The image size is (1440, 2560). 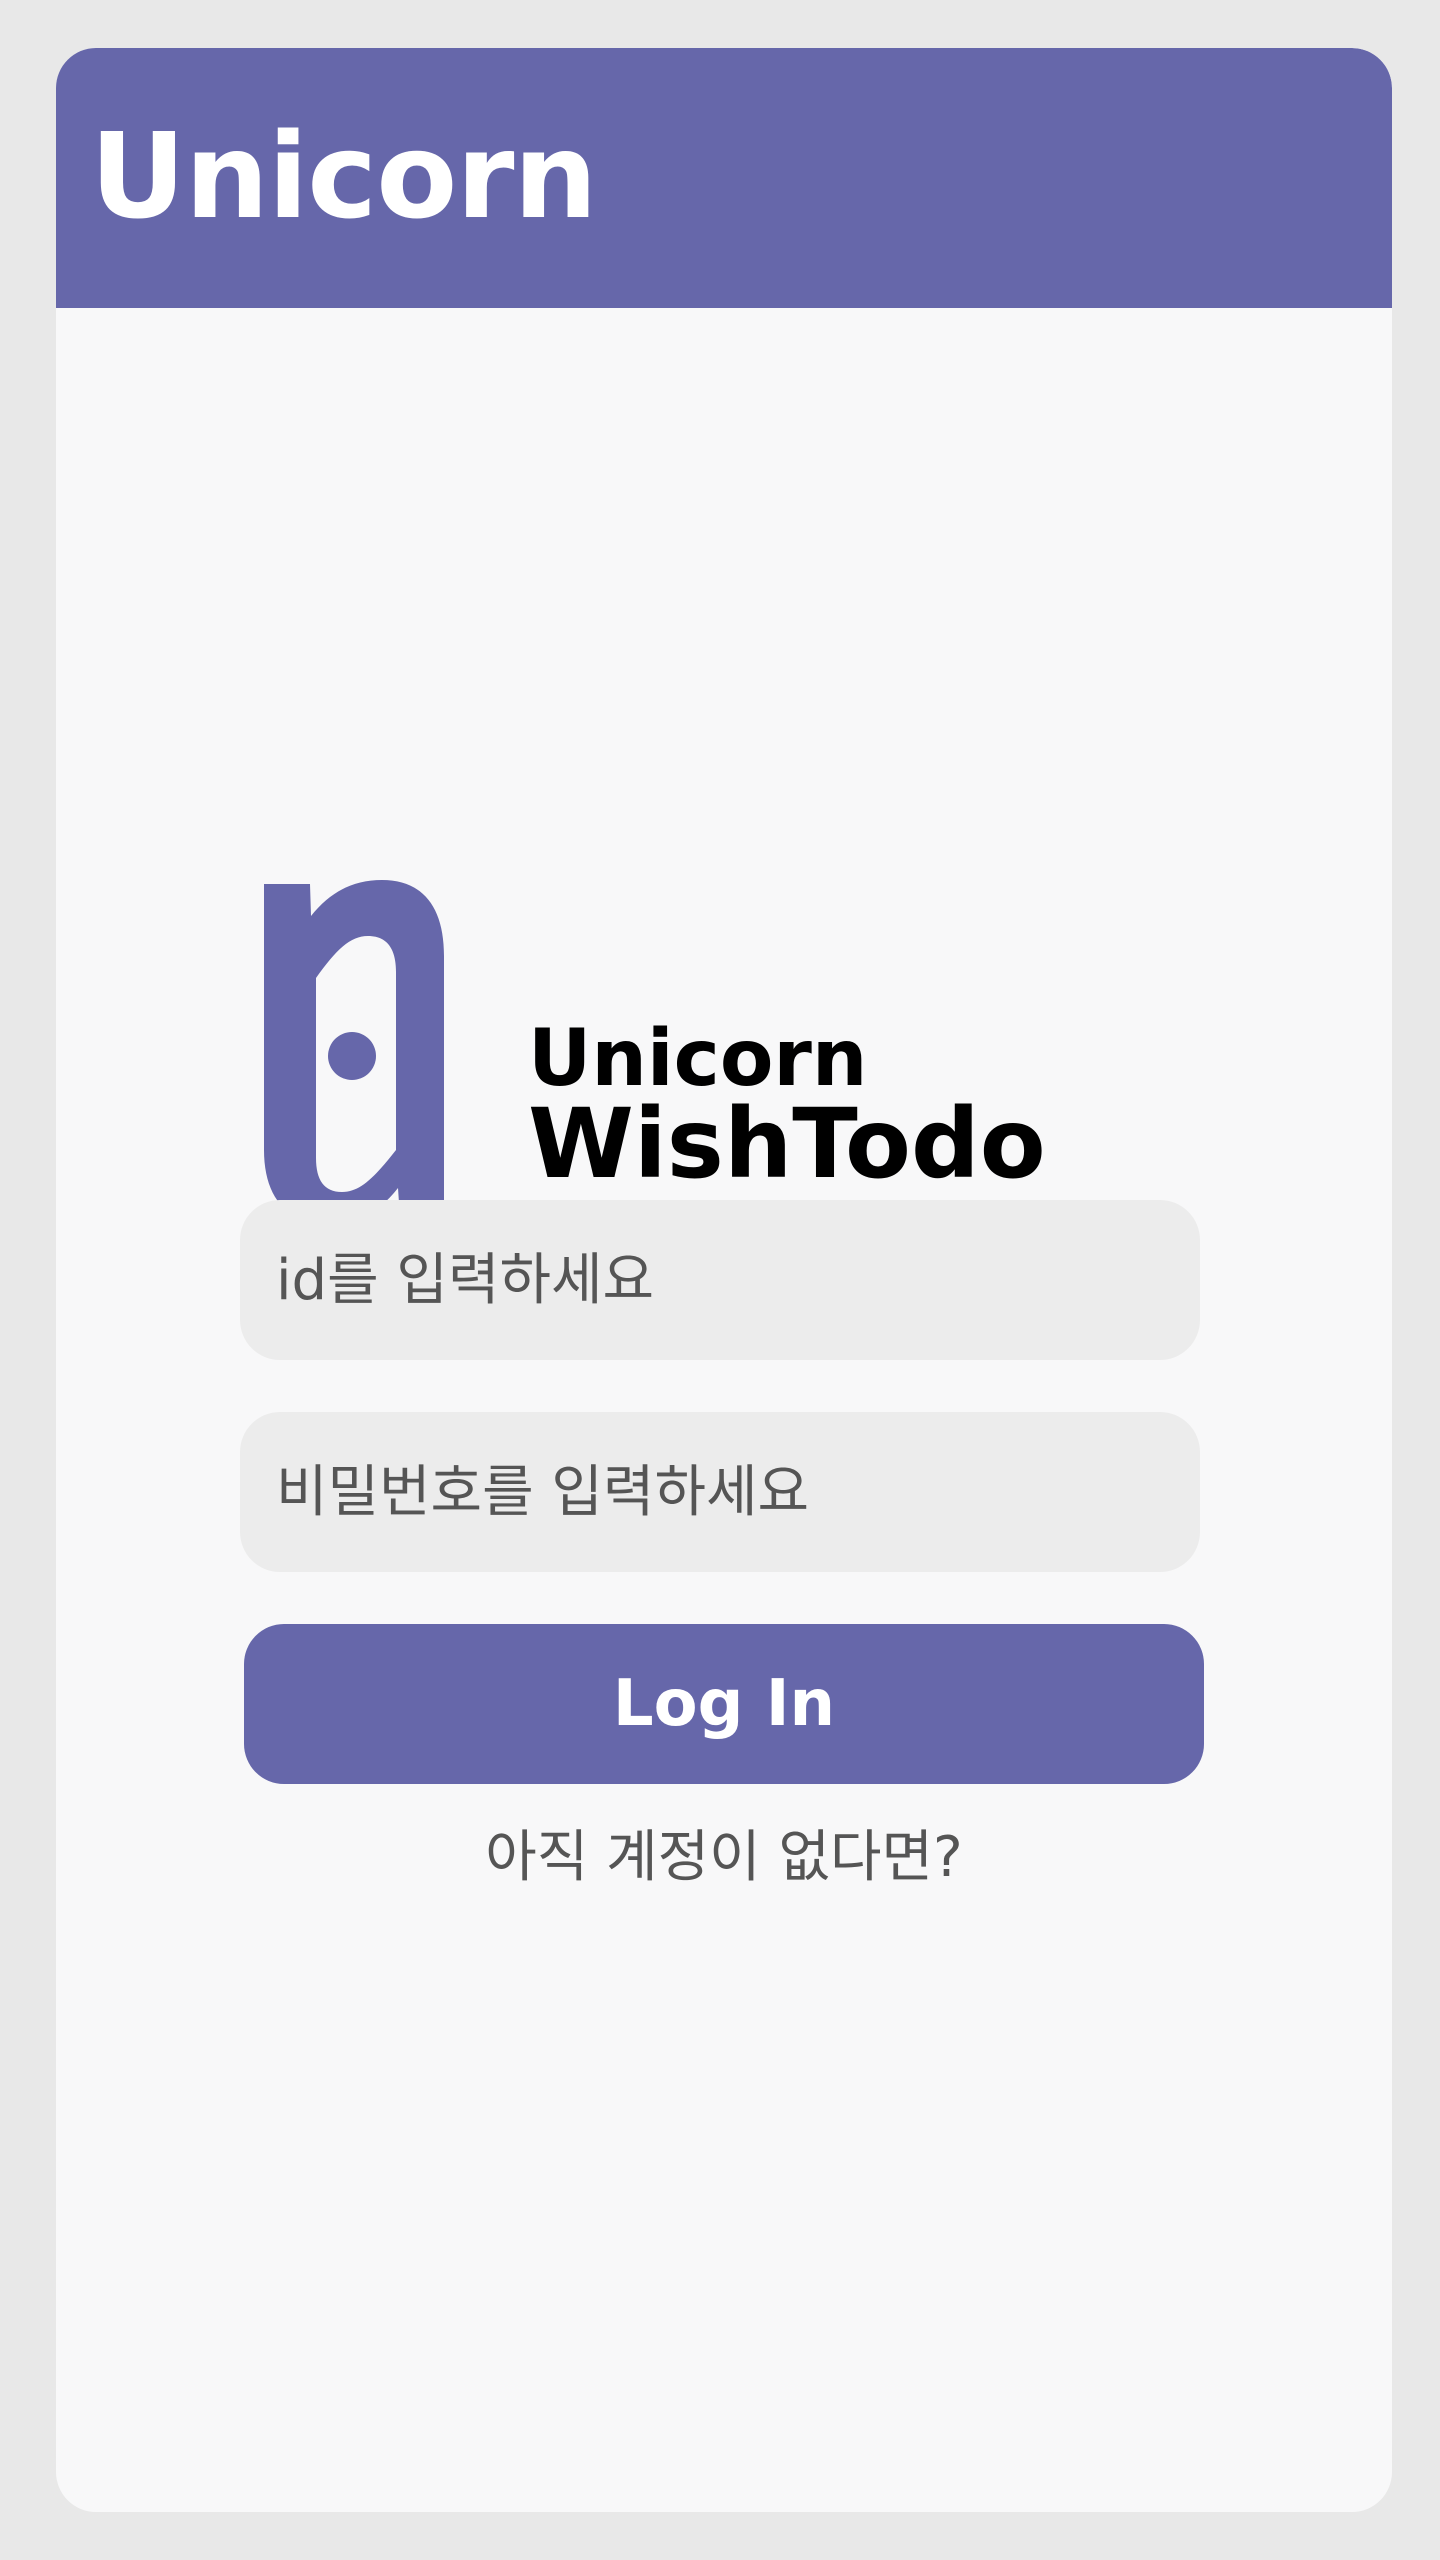 What do you see at coordinates (724, 178) in the screenshot?
I see `app-header: Unicorn` at bounding box center [724, 178].